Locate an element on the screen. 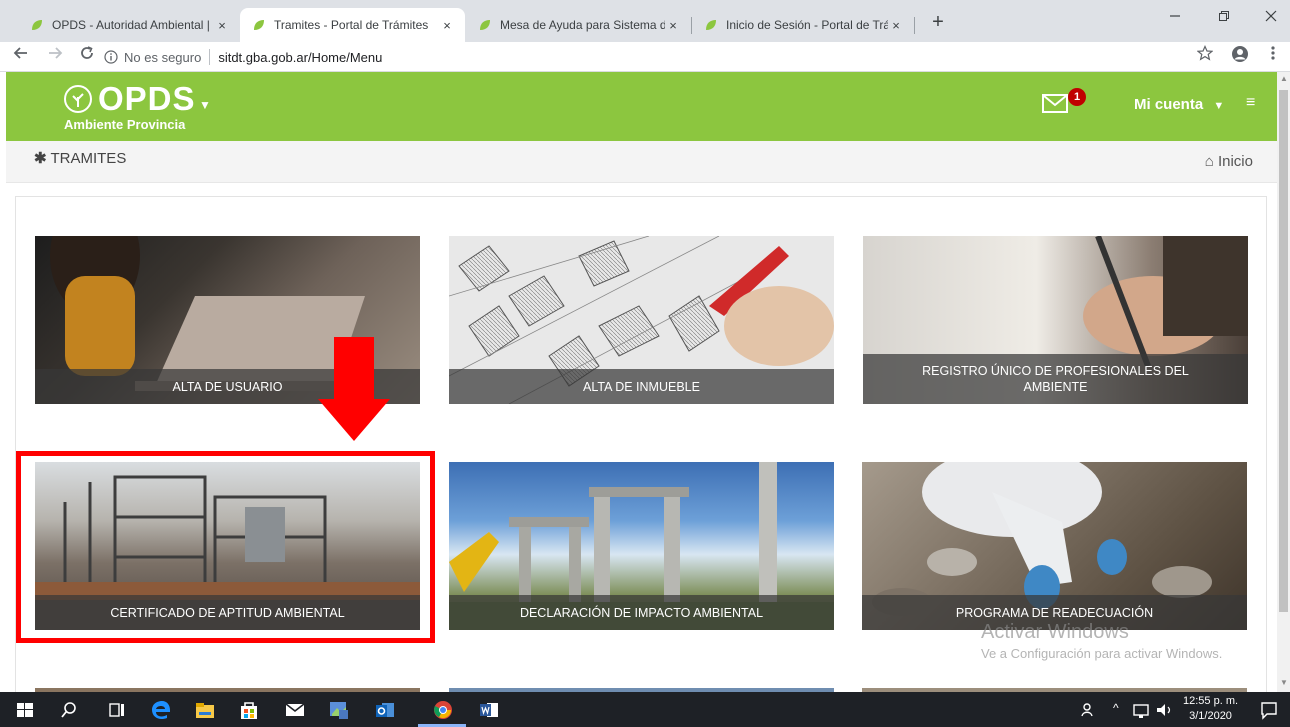  tab-separator is located at coordinates (914, 25).